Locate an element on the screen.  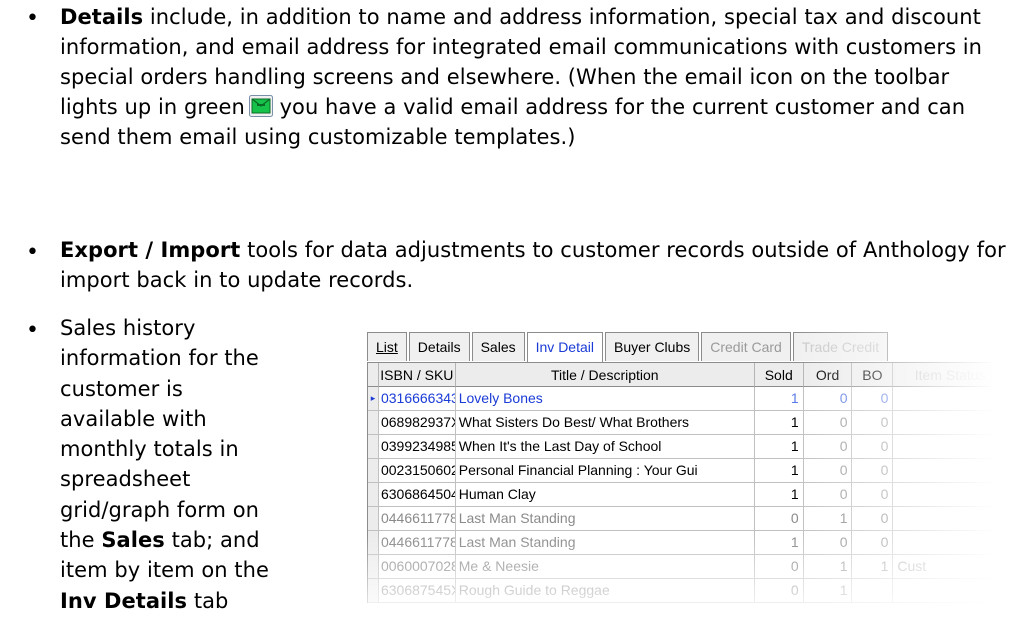
text-fragment: the is located at coordinates (81, 540).